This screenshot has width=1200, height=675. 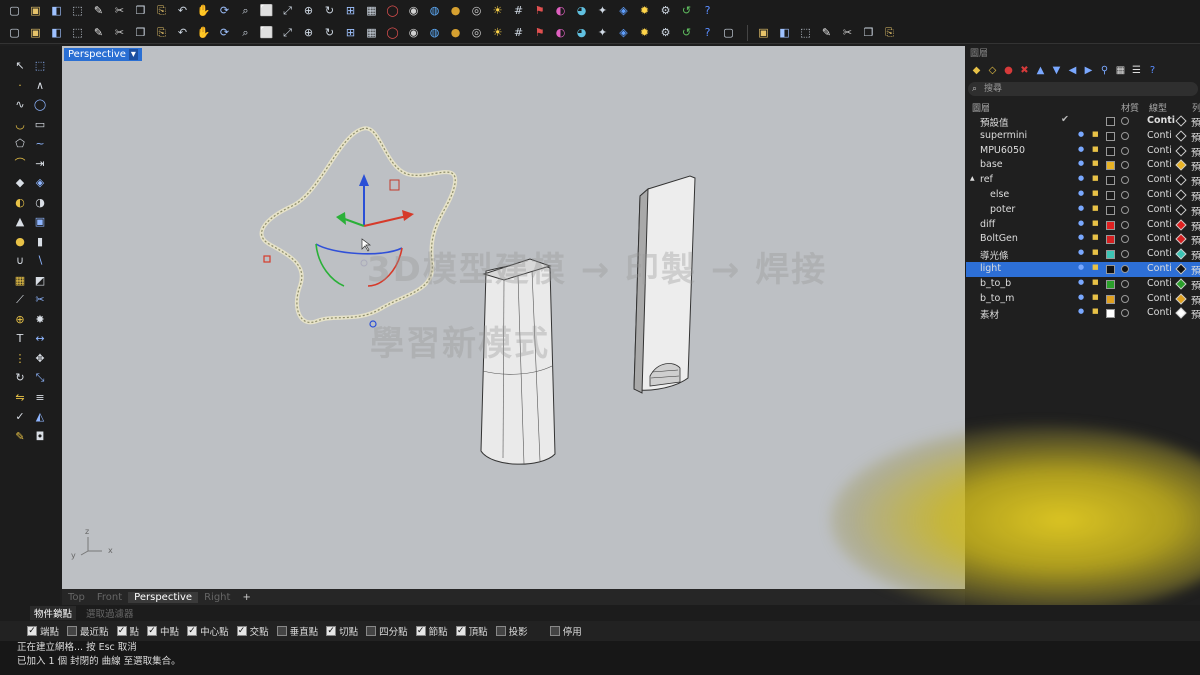 I want to click on layer-row-4: ▲ ref ● ■ Conti 預, so click(x=1083, y=180).